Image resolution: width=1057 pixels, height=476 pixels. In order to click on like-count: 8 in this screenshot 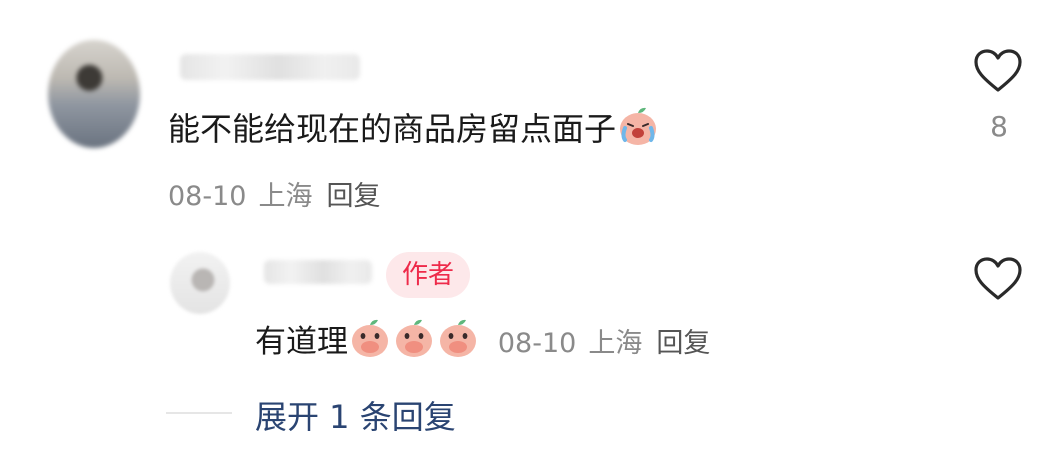, I will do `click(999, 126)`.